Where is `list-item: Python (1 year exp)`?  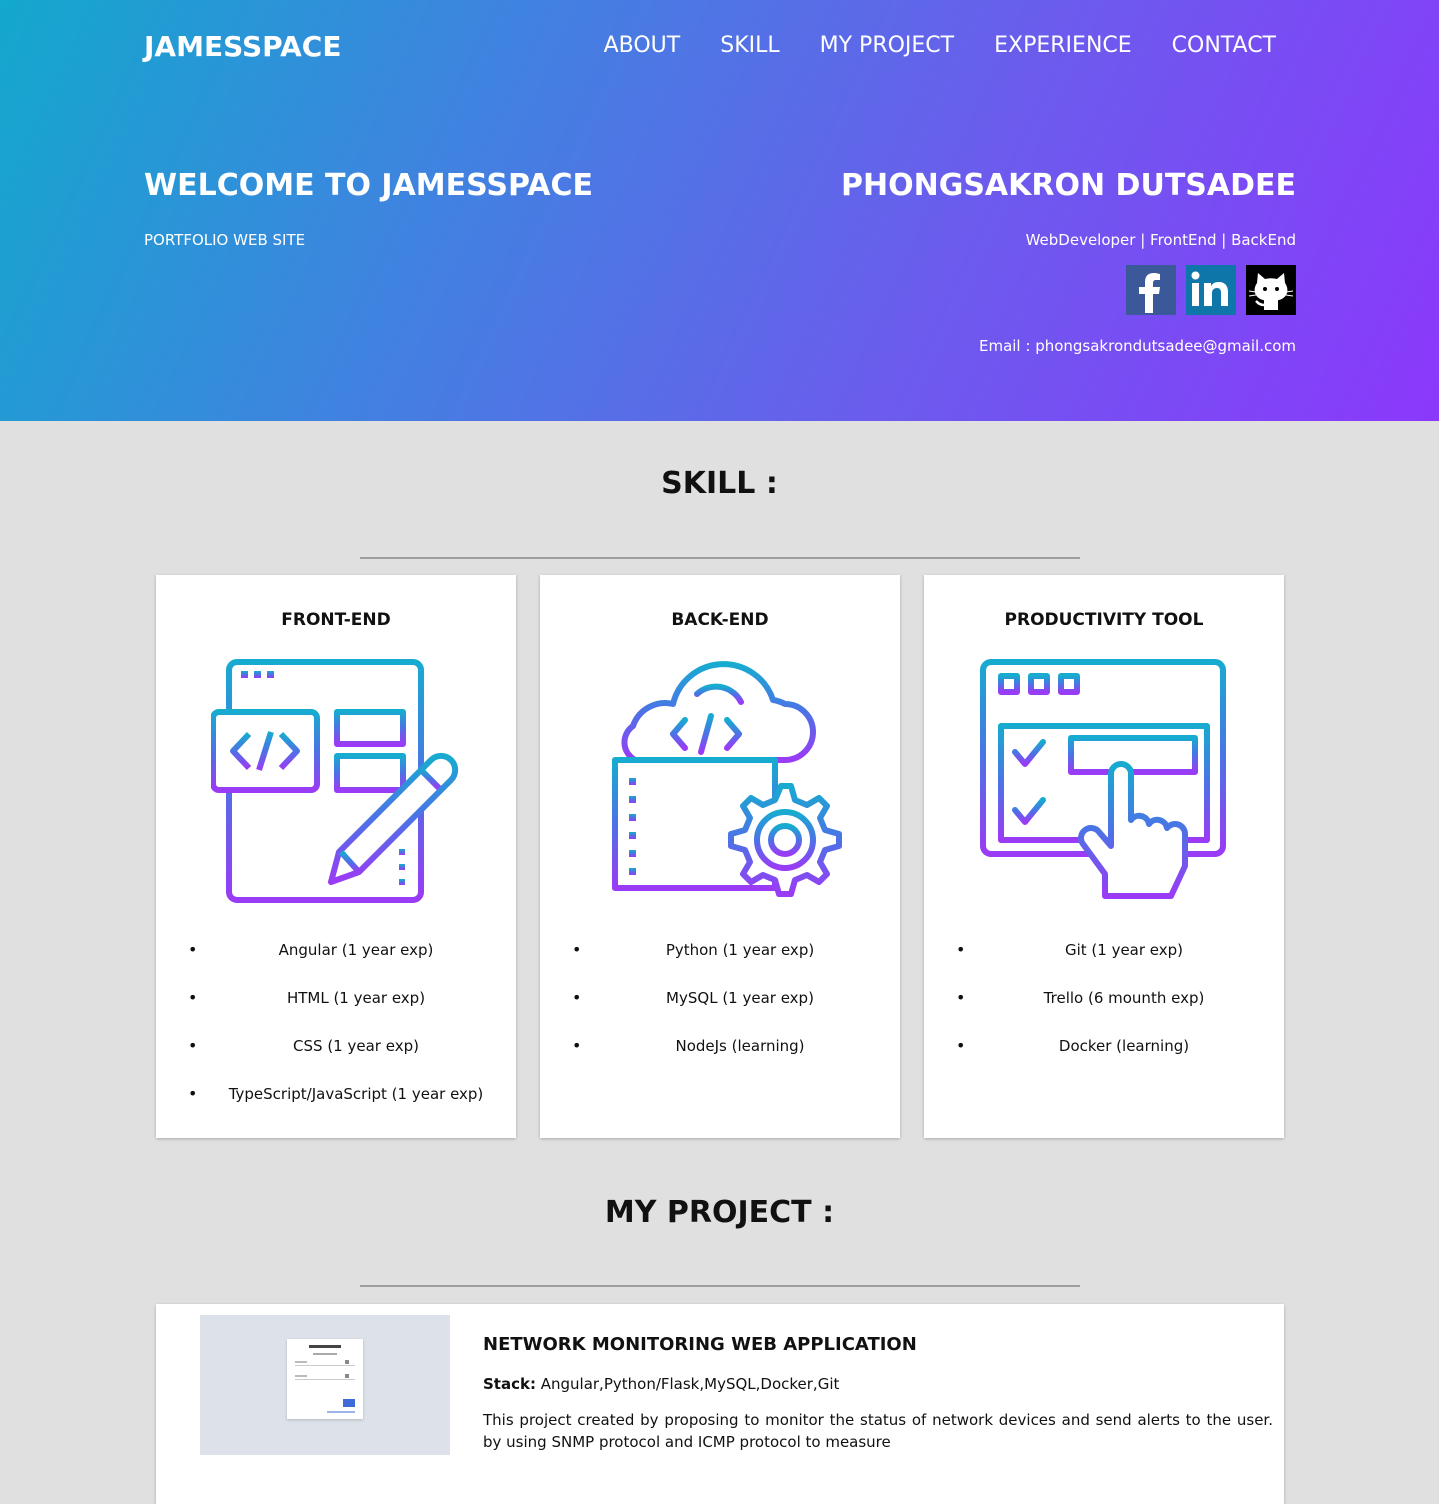
list-item: Python (1 year exp) is located at coordinates (720, 962).